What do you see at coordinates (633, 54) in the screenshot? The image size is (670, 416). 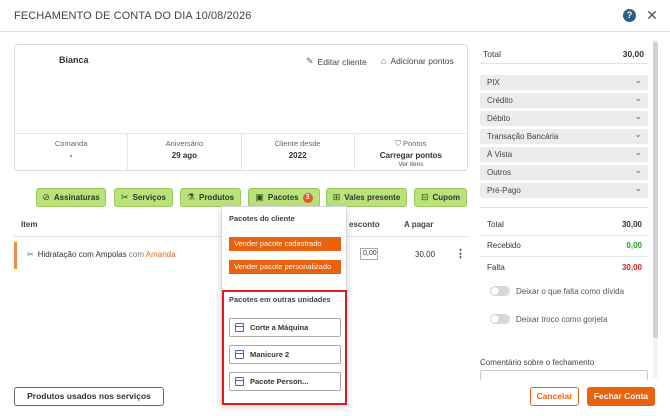 I see `total-value: 30,00` at bounding box center [633, 54].